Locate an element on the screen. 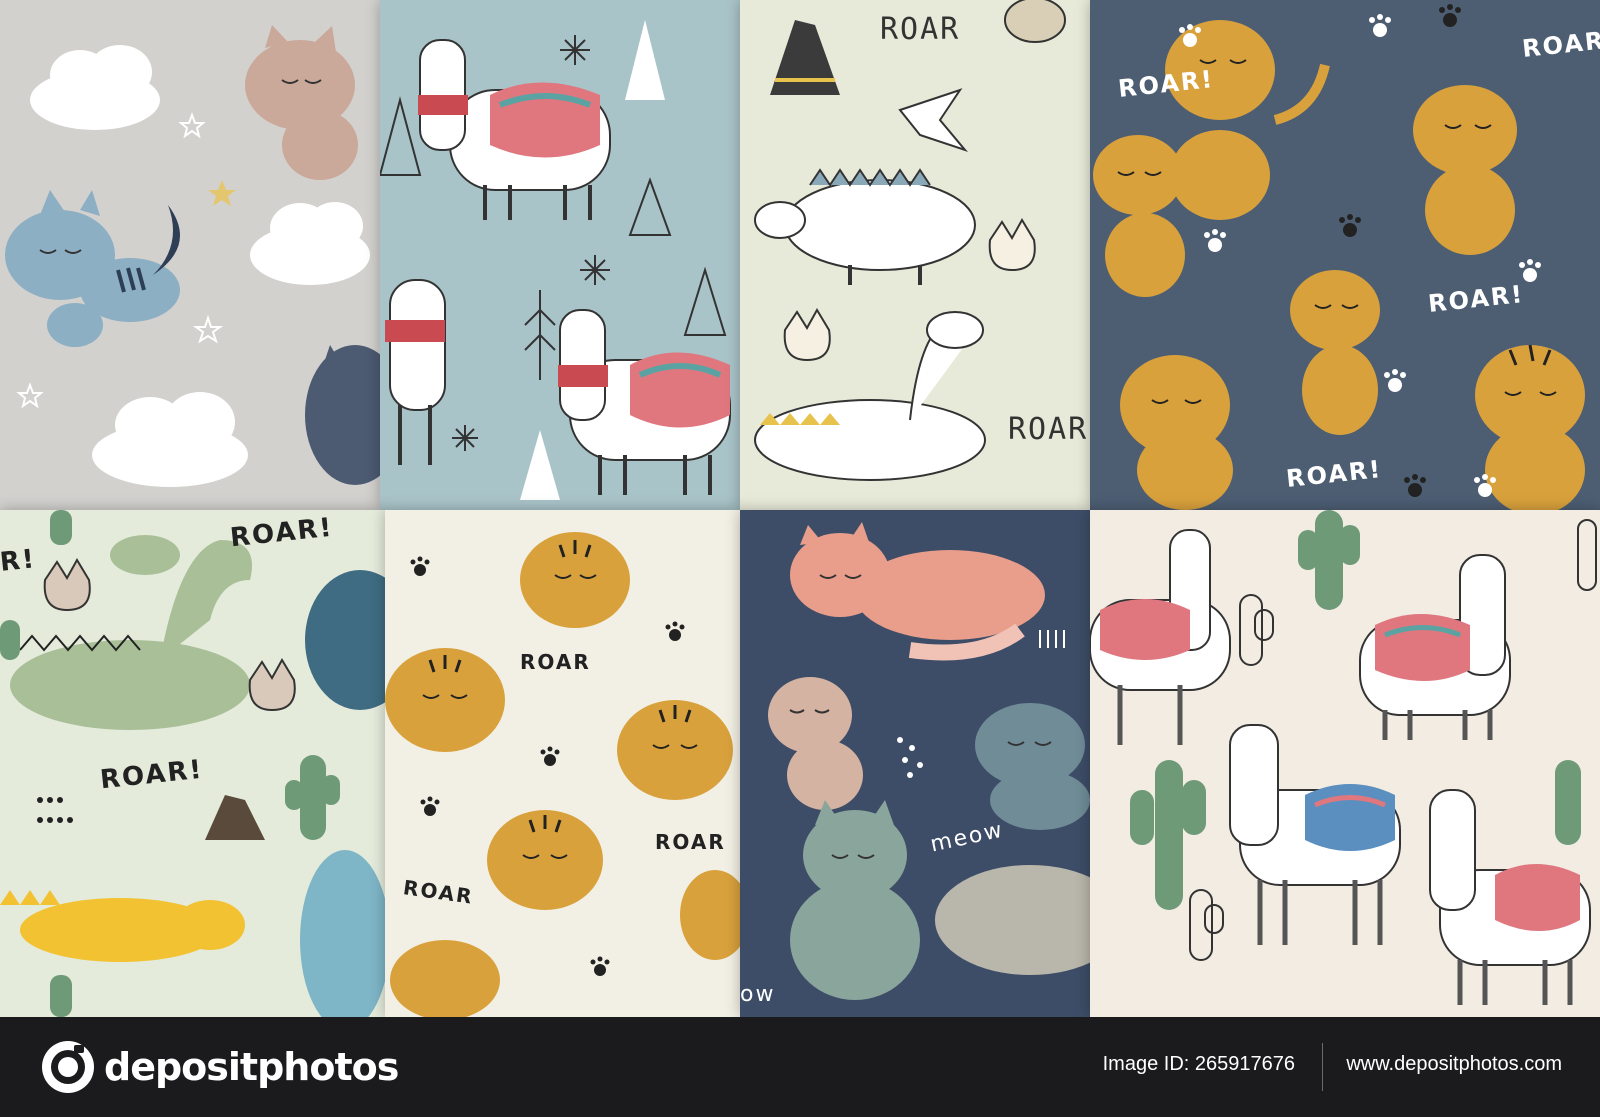 Image resolution: width=1600 pixels, height=1117 pixels. pattern-tile-llamas-winter is located at coordinates (560, 255).